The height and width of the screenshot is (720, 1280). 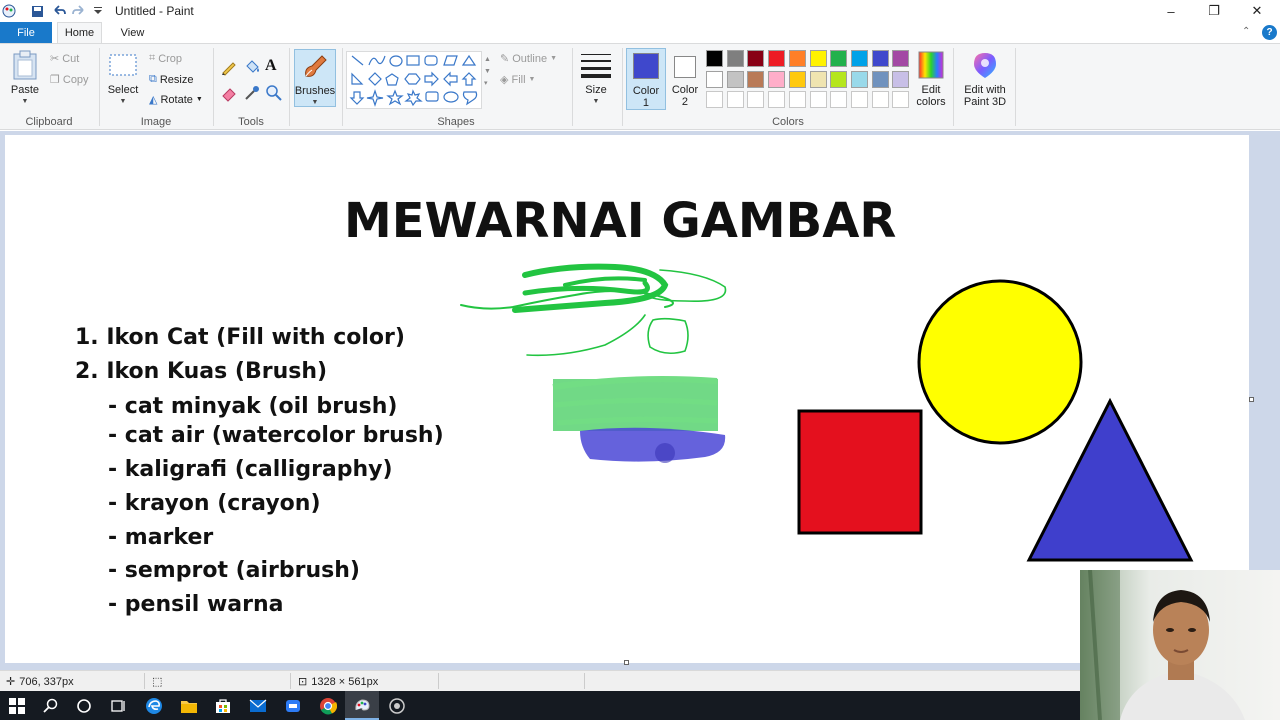 I want to click on search-icon, so click(x=51, y=705).